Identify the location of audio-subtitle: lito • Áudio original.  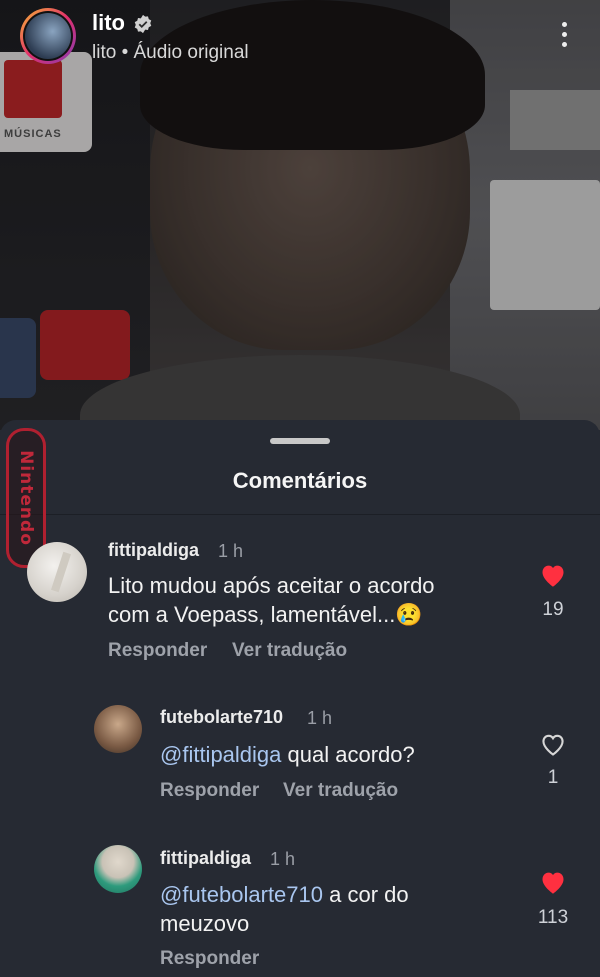
(170, 53).